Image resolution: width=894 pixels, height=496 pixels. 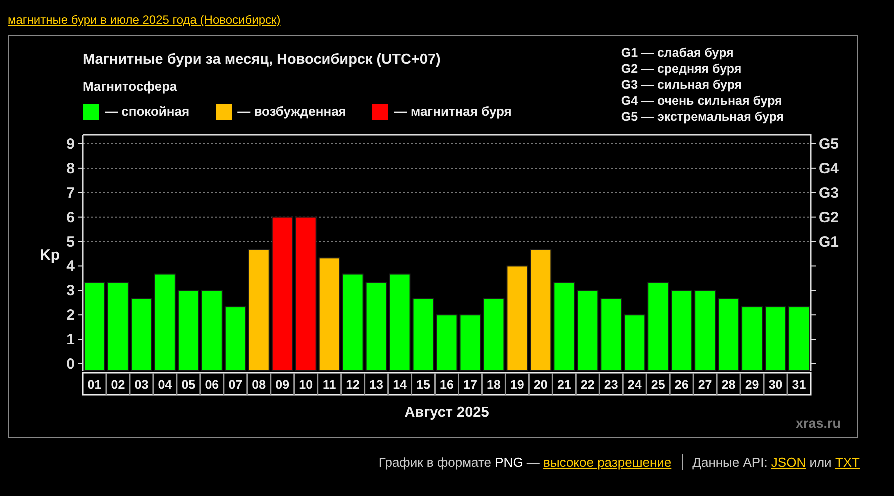 I want to click on day-label: 10, so click(x=306, y=385).